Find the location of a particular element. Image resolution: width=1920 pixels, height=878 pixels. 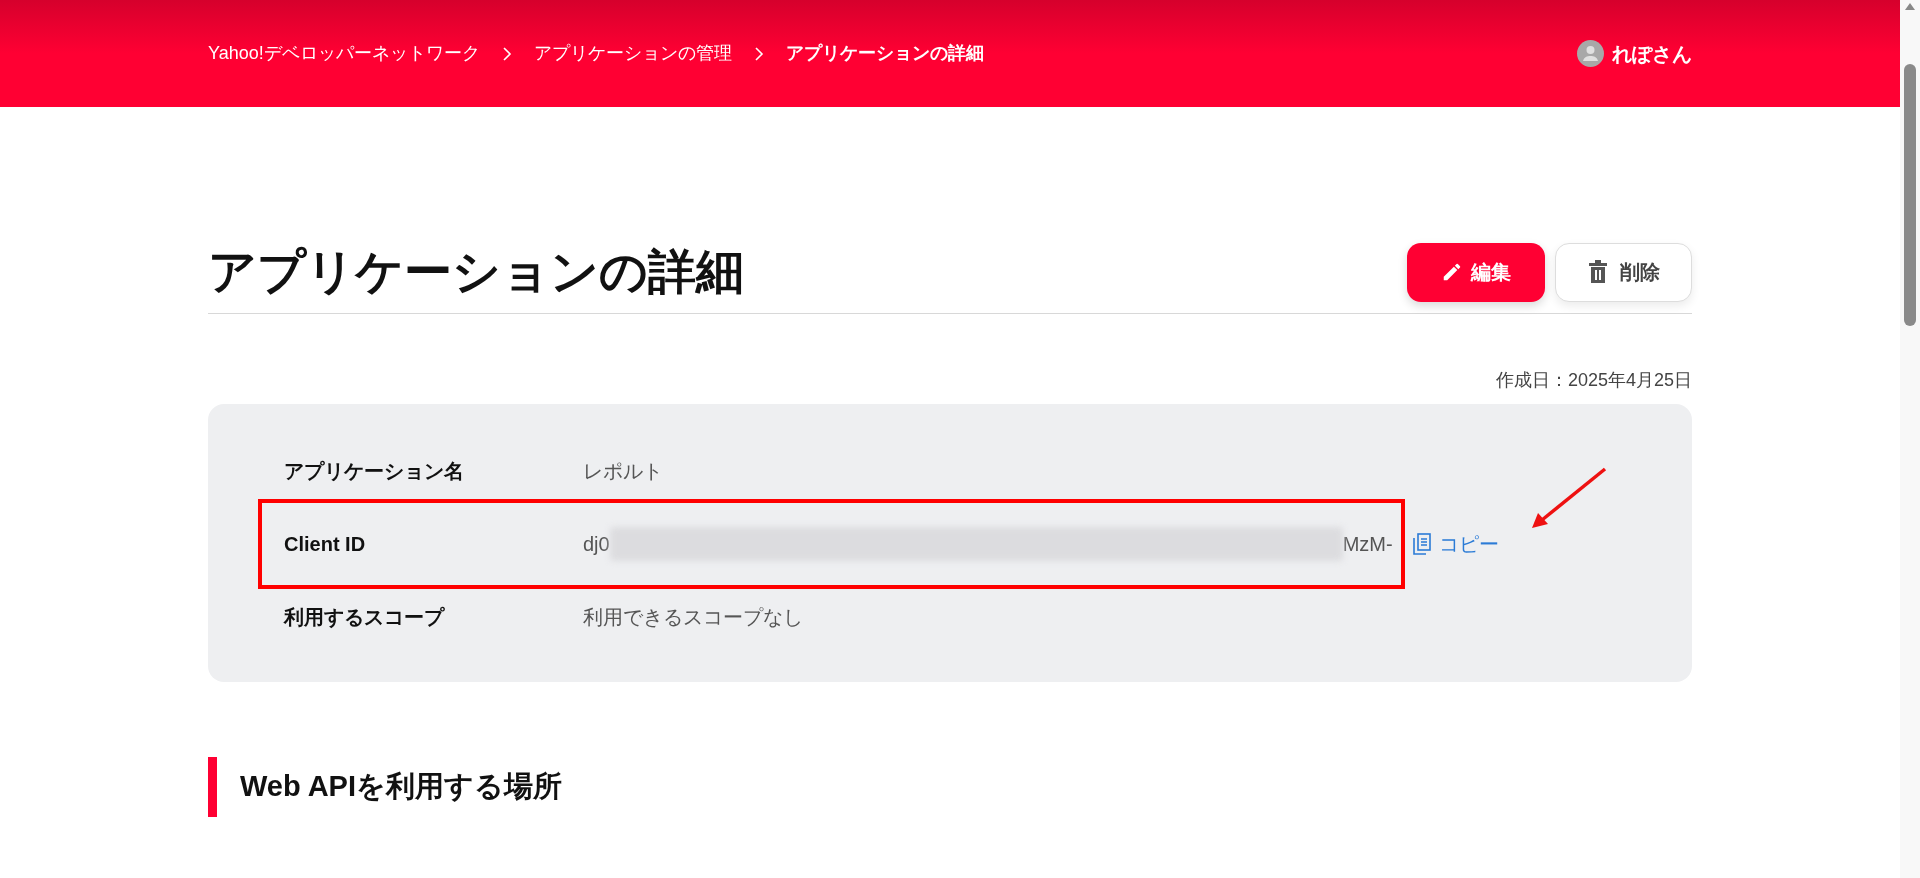

field-label: 利用するスコープ is located at coordinates (365, 617).